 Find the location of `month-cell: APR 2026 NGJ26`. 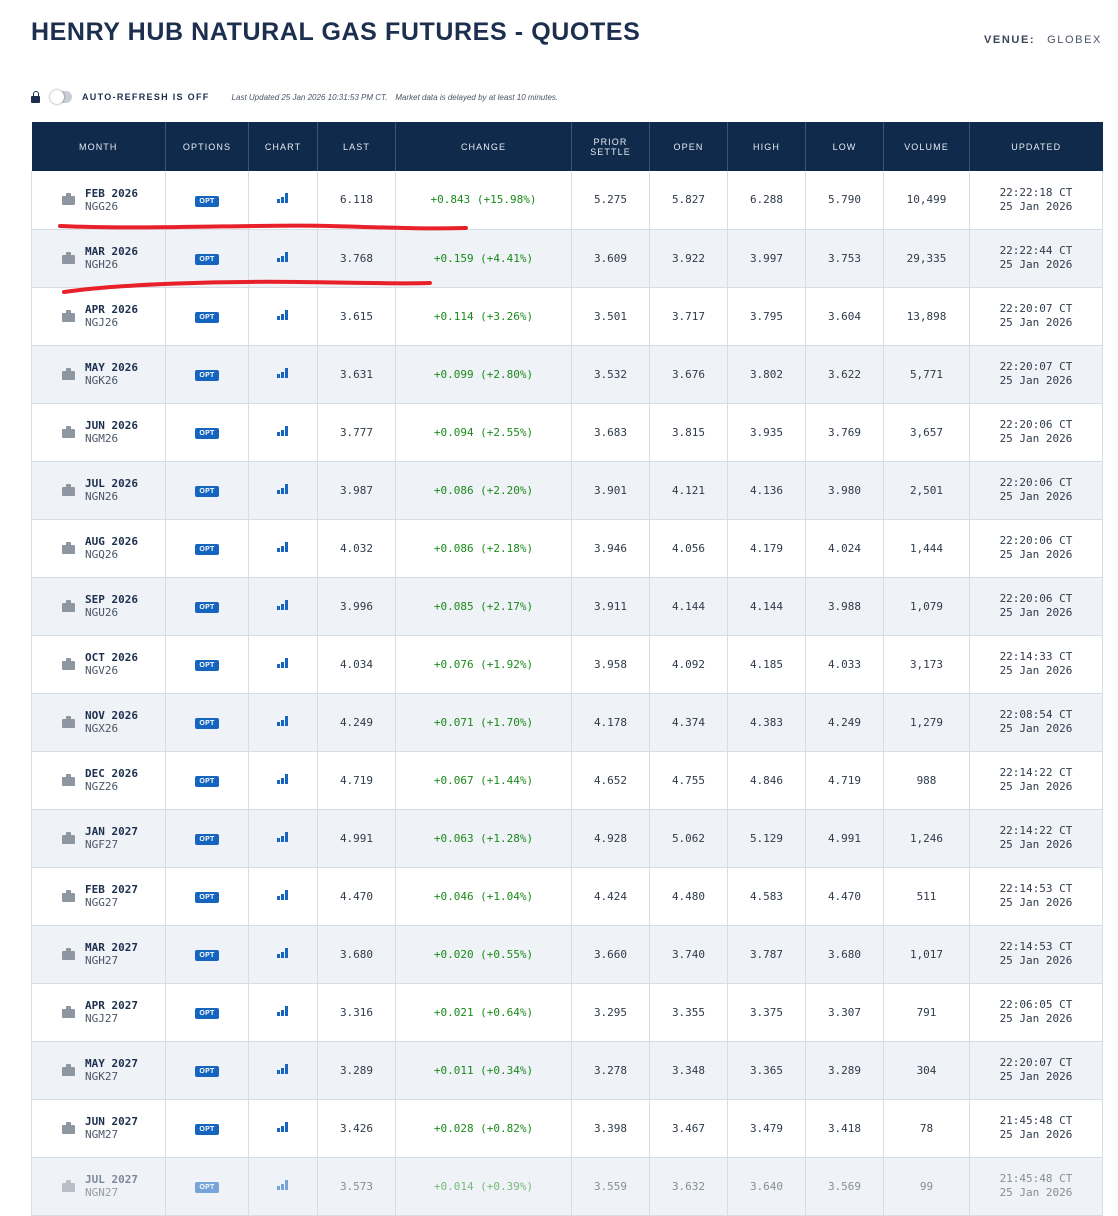

month-cell: APR 2026 NGJ26 is located at coordinates (98, 316).